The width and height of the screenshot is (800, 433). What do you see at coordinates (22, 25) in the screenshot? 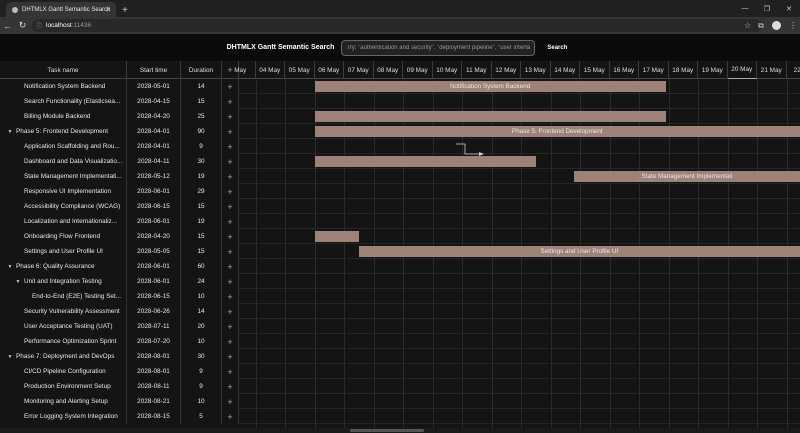
I see `reload-icon: ↻` at bounding box center [22, 25].